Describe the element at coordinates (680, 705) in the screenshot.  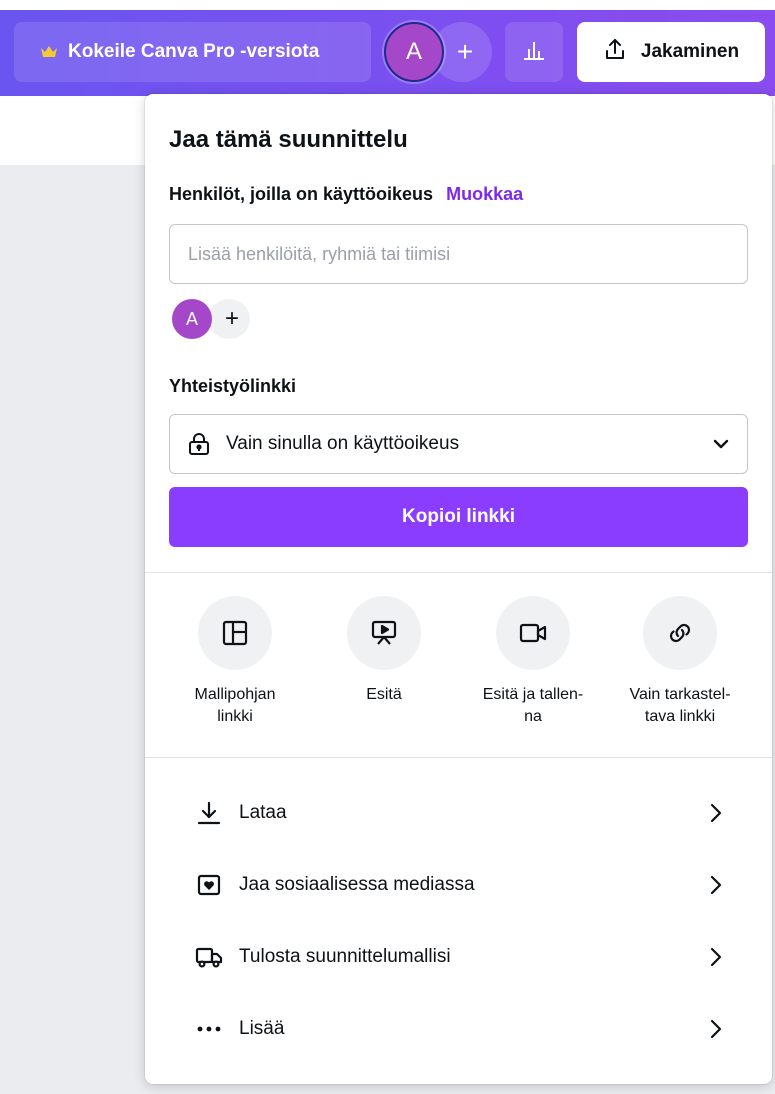
I see `option-label: Vain tarkastel-tava linkki` at that location.